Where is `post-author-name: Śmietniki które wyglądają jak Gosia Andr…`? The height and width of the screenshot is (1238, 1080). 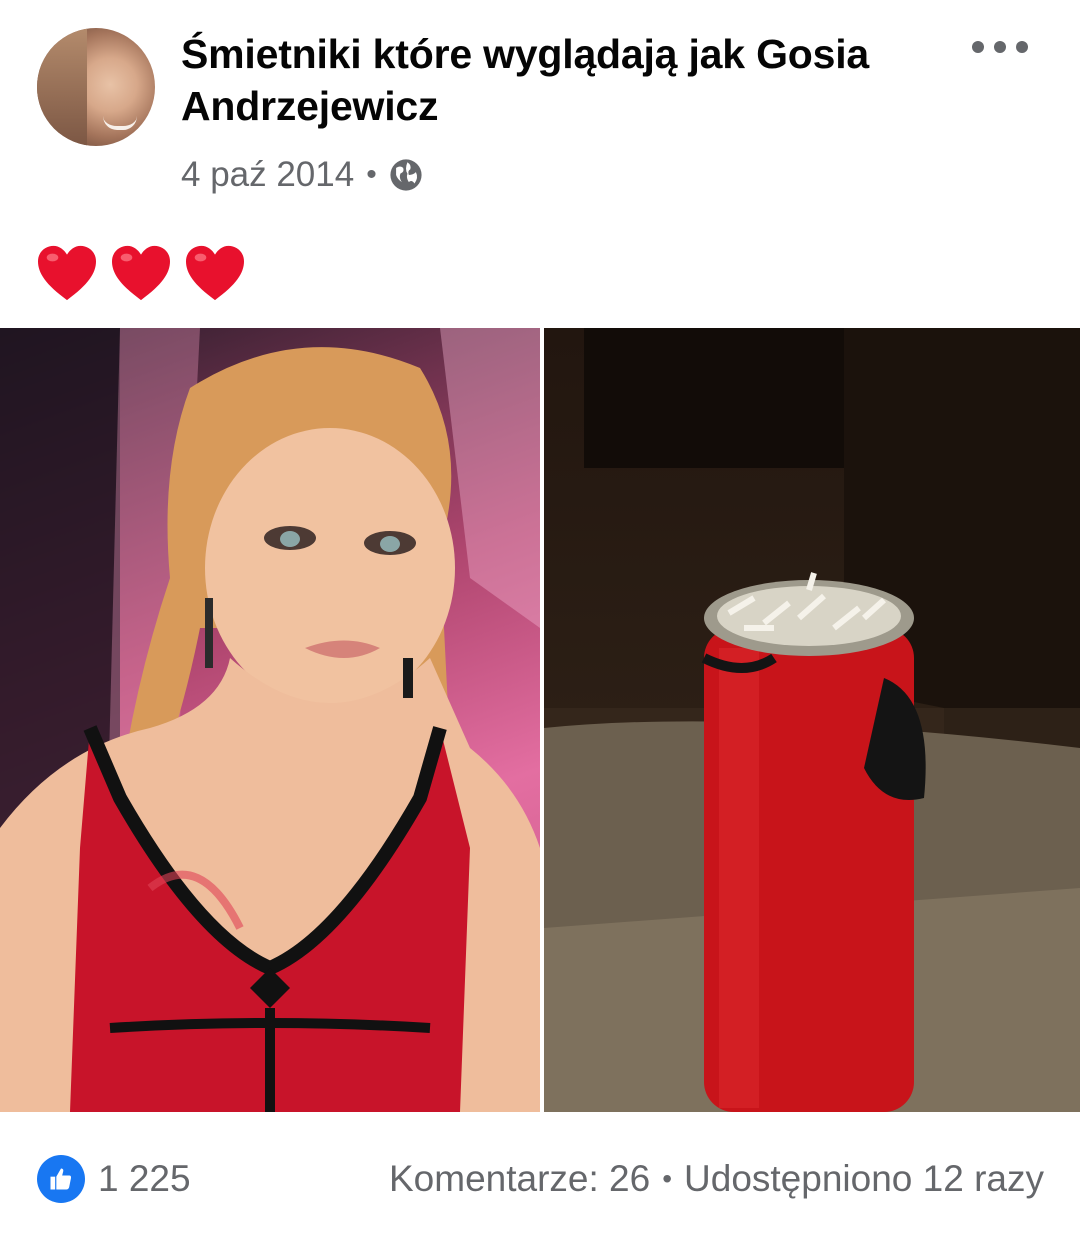 post-author-name: Śmietniki które wyglądają jak Gosia Andr… is located at coordinates (541, 80).